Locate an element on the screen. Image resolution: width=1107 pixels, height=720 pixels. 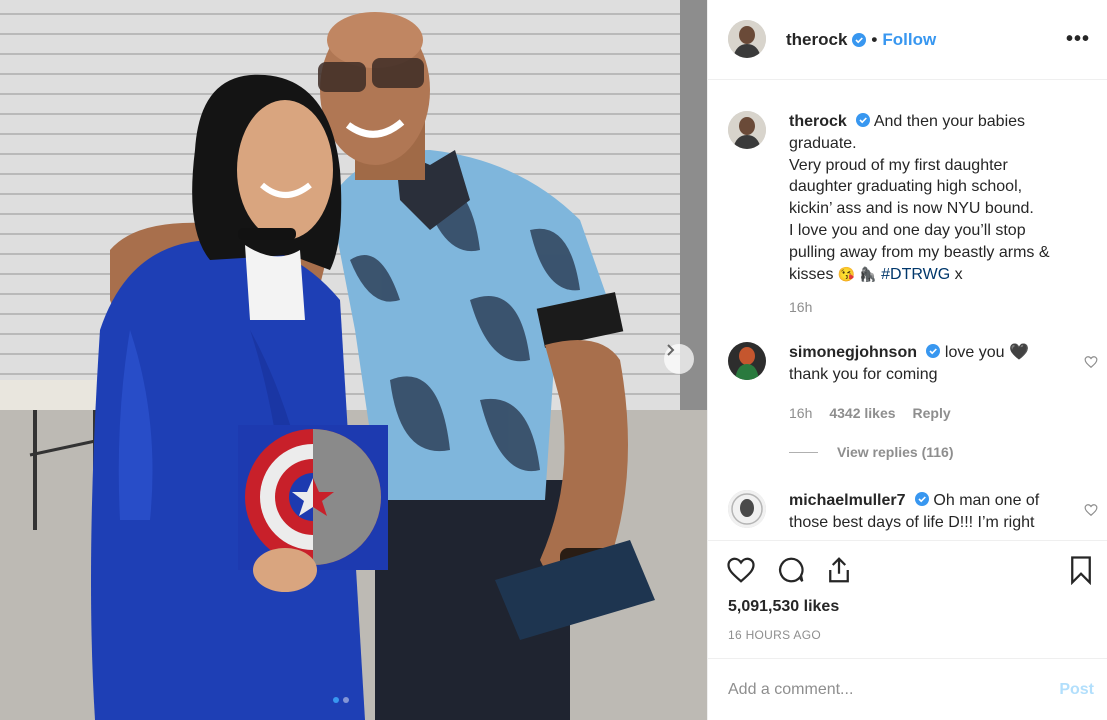
add-comment-bar: Post is located at coordinates (907, 689).